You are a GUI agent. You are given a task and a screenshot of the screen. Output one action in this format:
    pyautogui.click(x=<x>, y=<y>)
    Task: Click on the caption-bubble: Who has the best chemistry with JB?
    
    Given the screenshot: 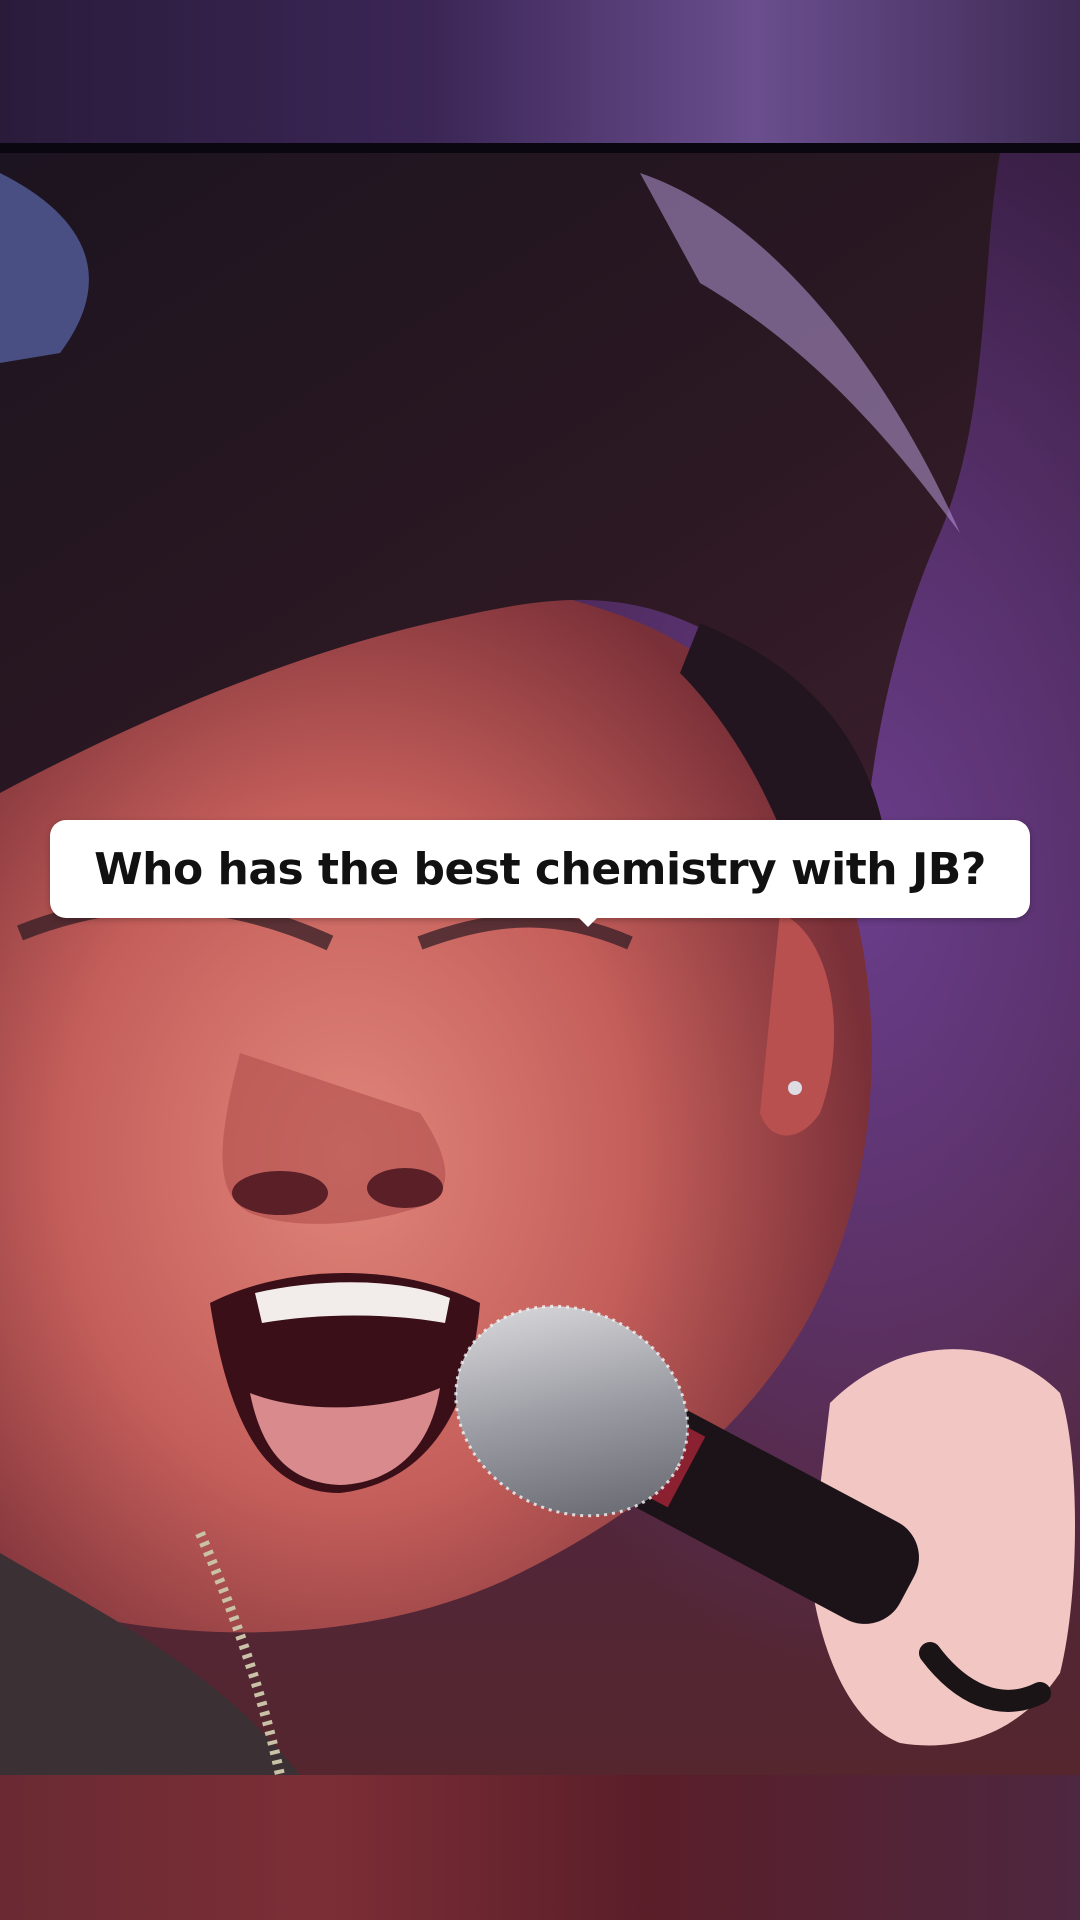 What is the action you would take?
    pyautogui.click(x=540, y=873)
    